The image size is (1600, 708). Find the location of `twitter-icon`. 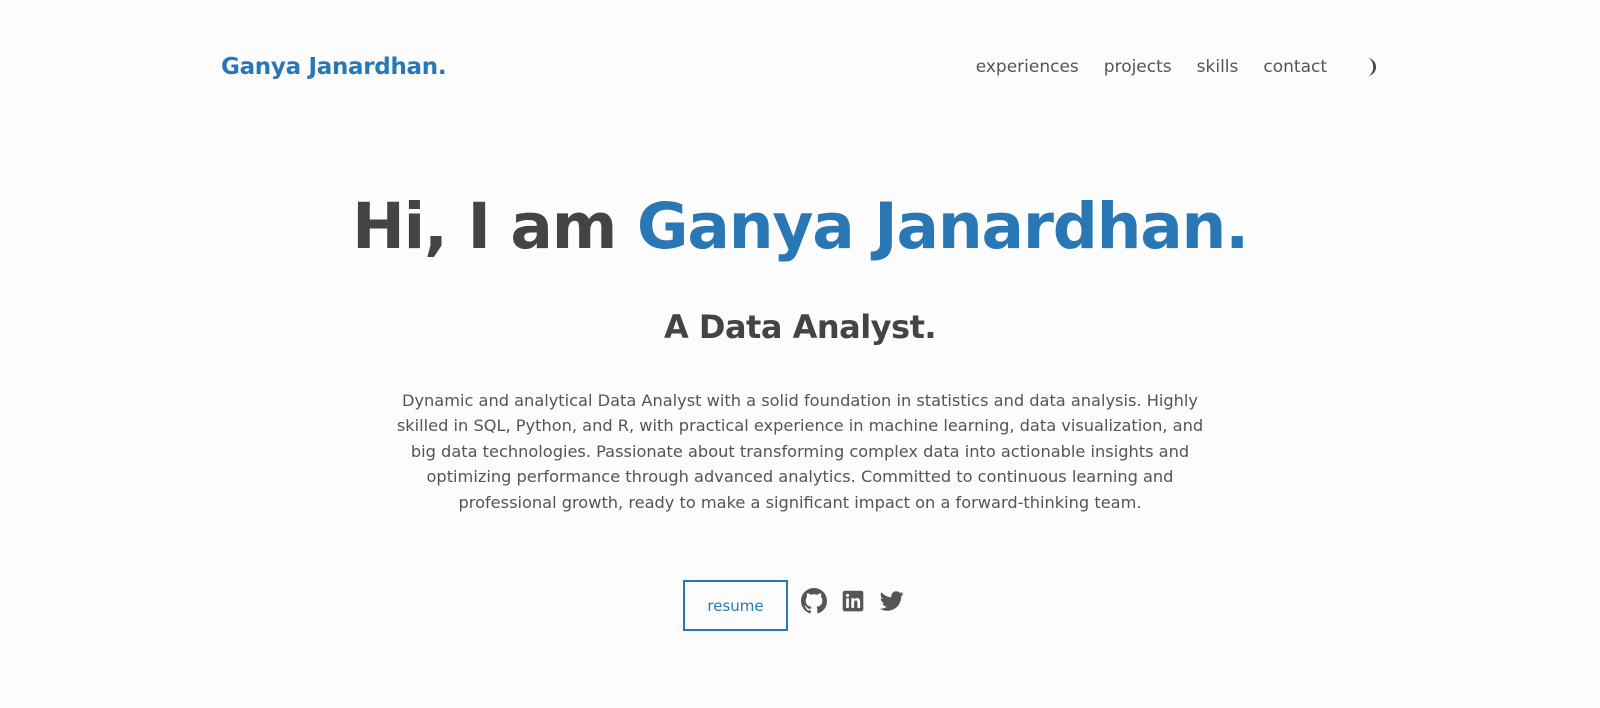

twitter-icon is located at coordinates (892, 600).